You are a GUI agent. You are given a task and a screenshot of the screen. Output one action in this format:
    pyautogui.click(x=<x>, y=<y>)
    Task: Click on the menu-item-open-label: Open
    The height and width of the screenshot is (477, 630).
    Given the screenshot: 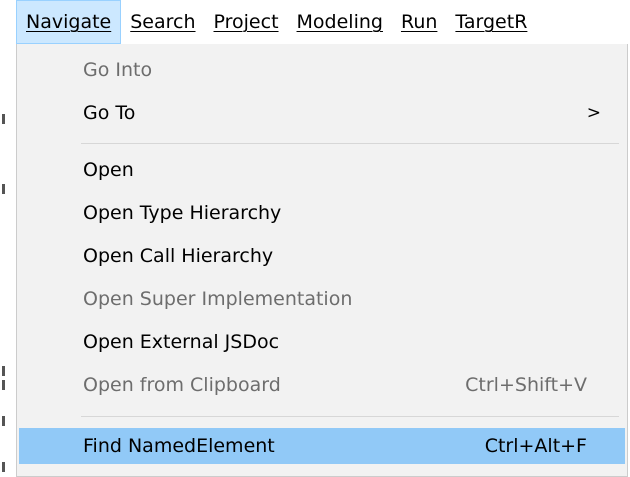 What is the action you would take?
    pyautogui.click(x=108, y=170)
    